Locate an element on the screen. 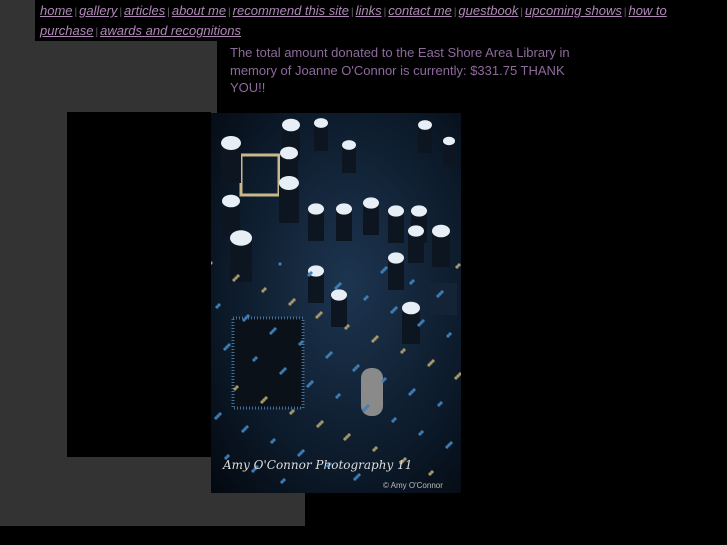 Image resolution: width=727 pixels, height=545 pixels. nav-link-recommend-this-site: recommend this site is located at coordinates (291, 10).